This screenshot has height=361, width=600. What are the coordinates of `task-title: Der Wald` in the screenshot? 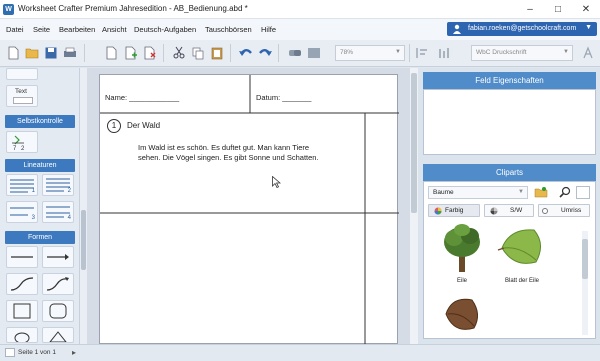 It's located at (143, 125).